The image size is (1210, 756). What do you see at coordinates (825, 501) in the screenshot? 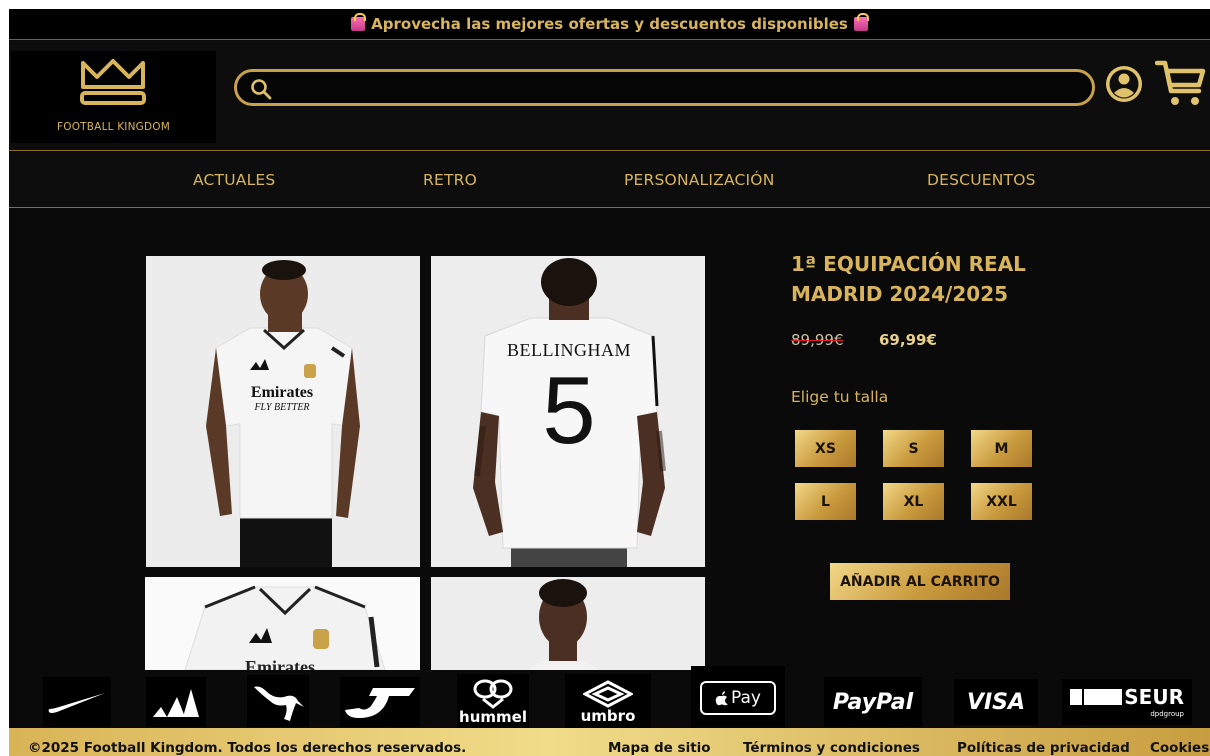
I see `size-button-l: L` at bounding box center [825, 501].